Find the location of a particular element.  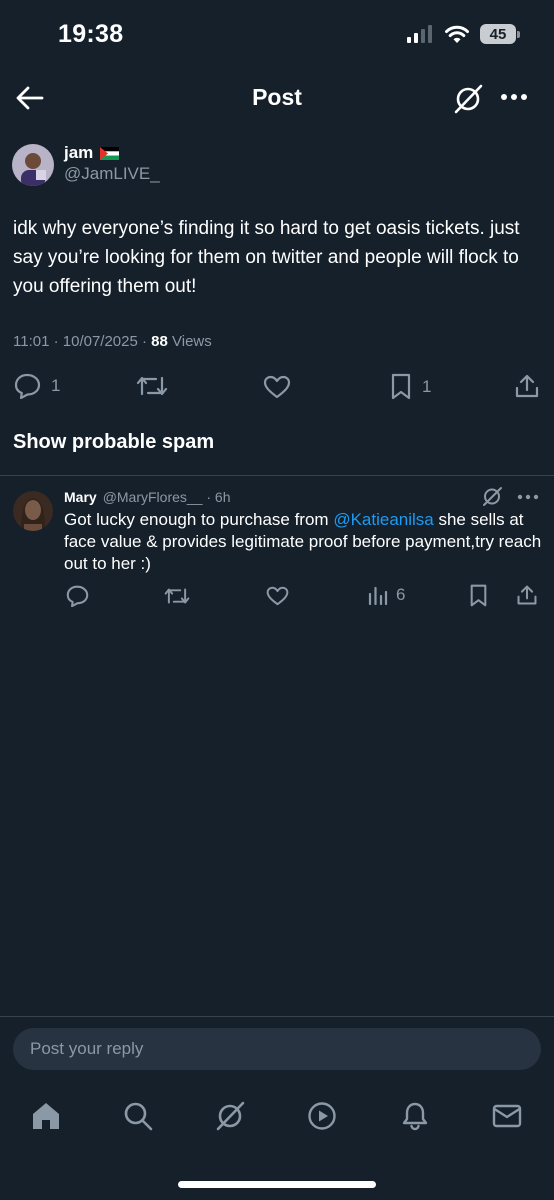

palestine-flag-icon is located at coordinates (110, 153).